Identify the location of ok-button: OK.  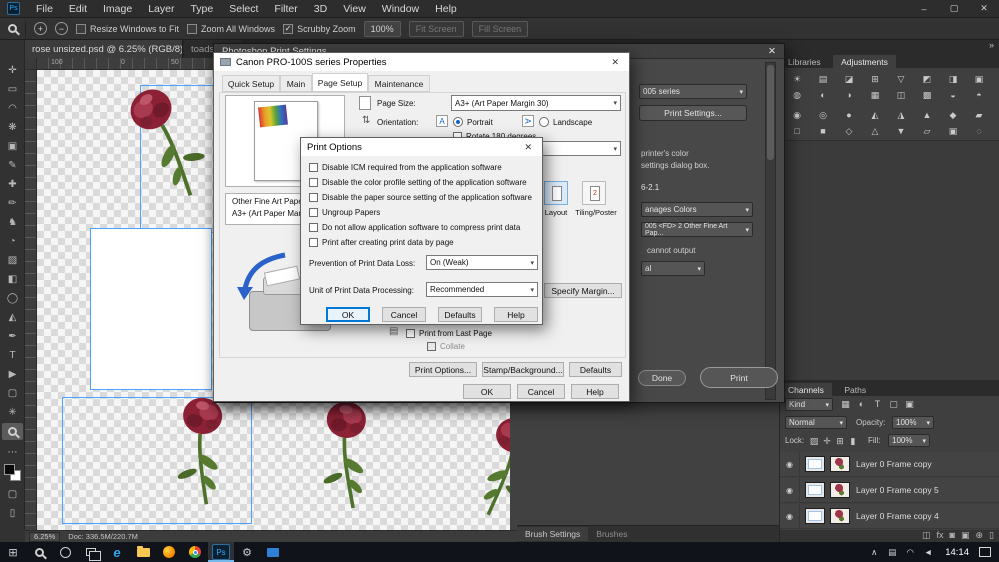
(348, 314).